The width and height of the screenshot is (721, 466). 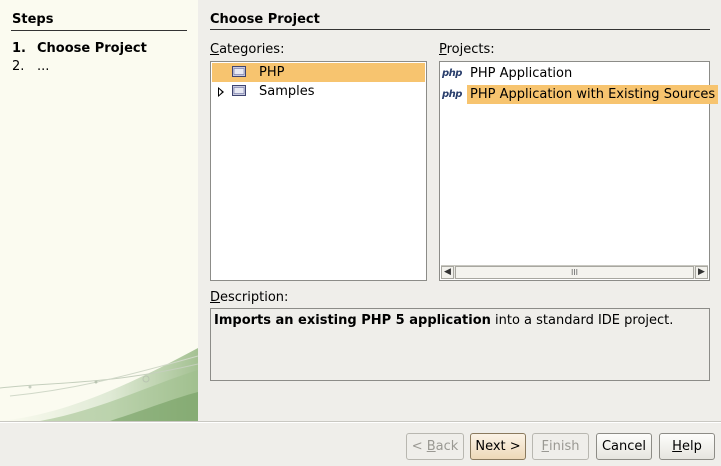 What do you see at coordinates (287, 91) in the screenshot?
I see `tree-item-label: Samples` at bounding box center [287, 91].